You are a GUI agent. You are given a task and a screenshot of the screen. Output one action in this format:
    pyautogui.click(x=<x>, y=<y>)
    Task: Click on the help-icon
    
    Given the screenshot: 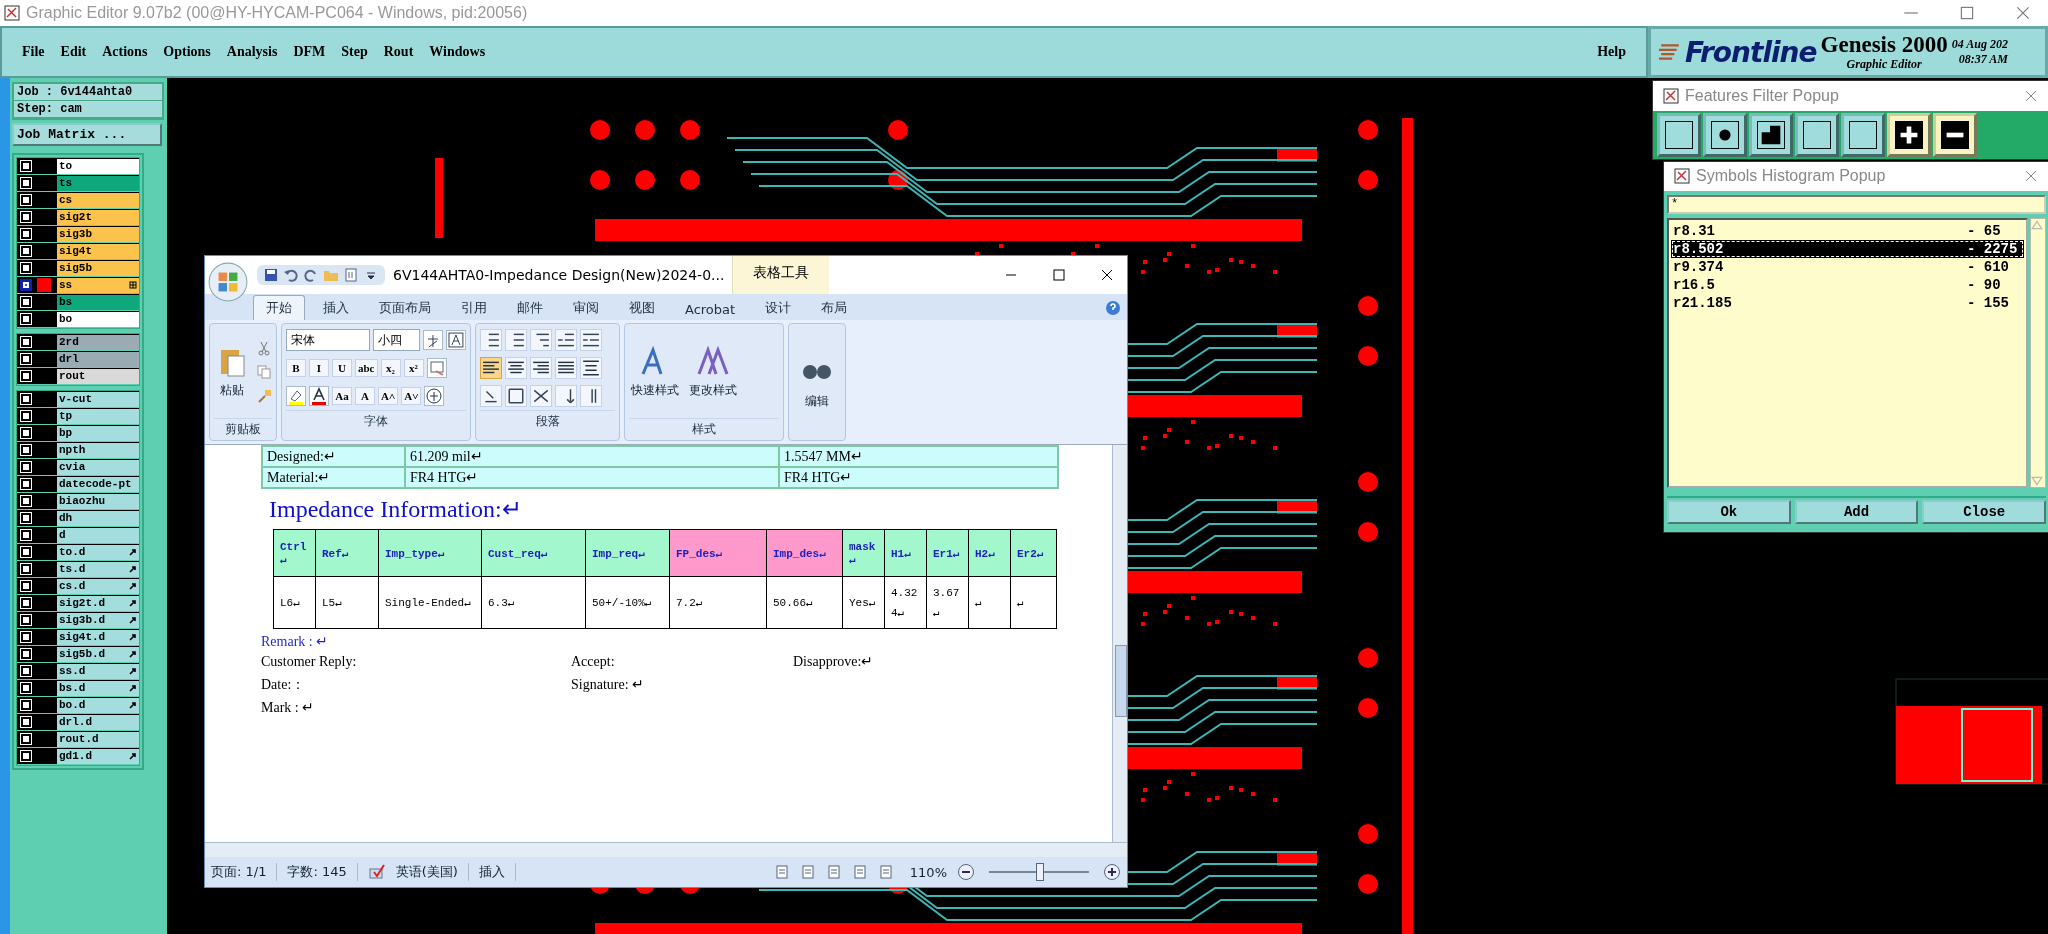 What is the action you would take?
    pyautogui.click(x=1113, y=308)
    